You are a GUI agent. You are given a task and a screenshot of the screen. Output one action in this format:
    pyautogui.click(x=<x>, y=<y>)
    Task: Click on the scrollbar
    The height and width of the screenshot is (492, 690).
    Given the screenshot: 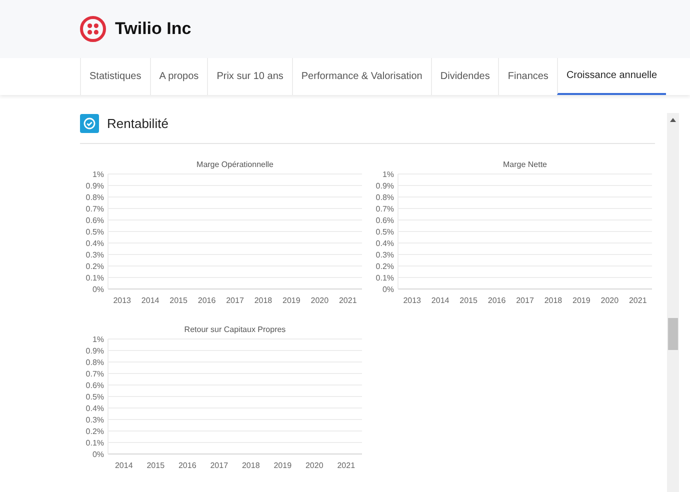 What is the action you would take?
    pyautogui.click(x=673, y=302)
    